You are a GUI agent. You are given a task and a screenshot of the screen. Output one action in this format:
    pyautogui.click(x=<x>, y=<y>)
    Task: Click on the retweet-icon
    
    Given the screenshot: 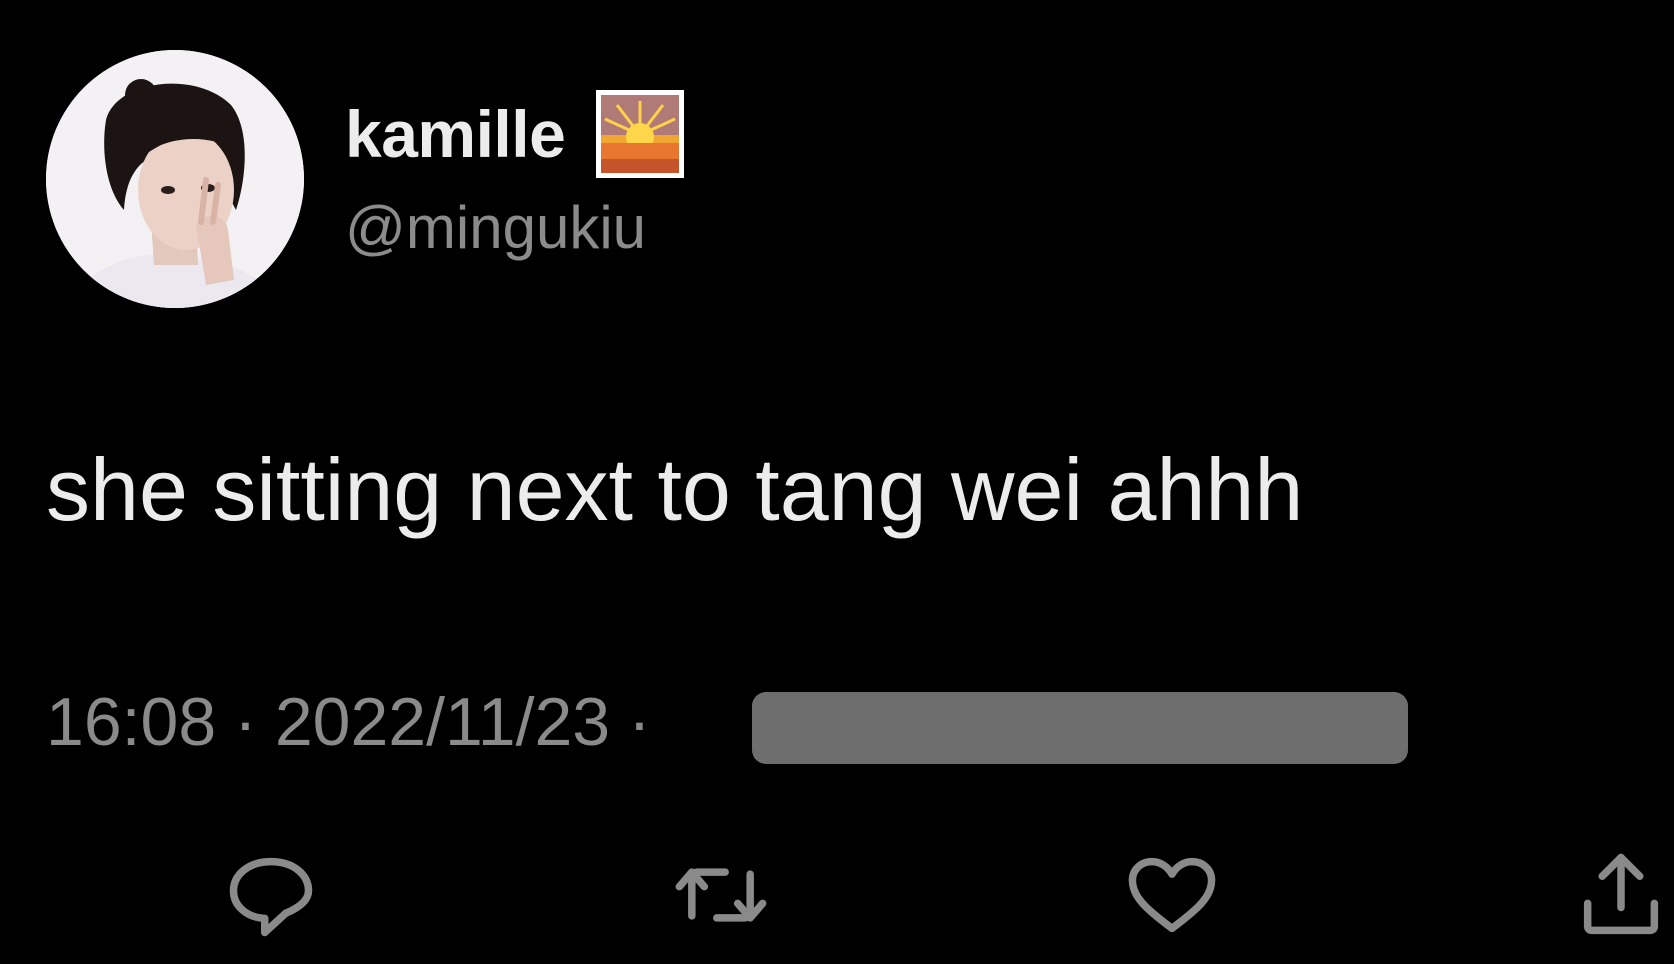 What is the action you would take?
    pyautogui.click(x=721, y=895)
    